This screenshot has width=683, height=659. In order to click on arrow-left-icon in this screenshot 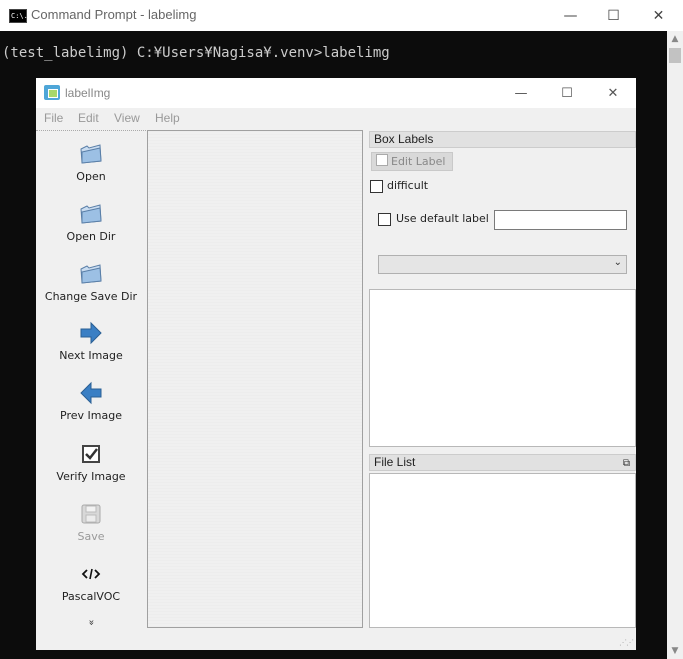, I will do `click(91, 393)`.